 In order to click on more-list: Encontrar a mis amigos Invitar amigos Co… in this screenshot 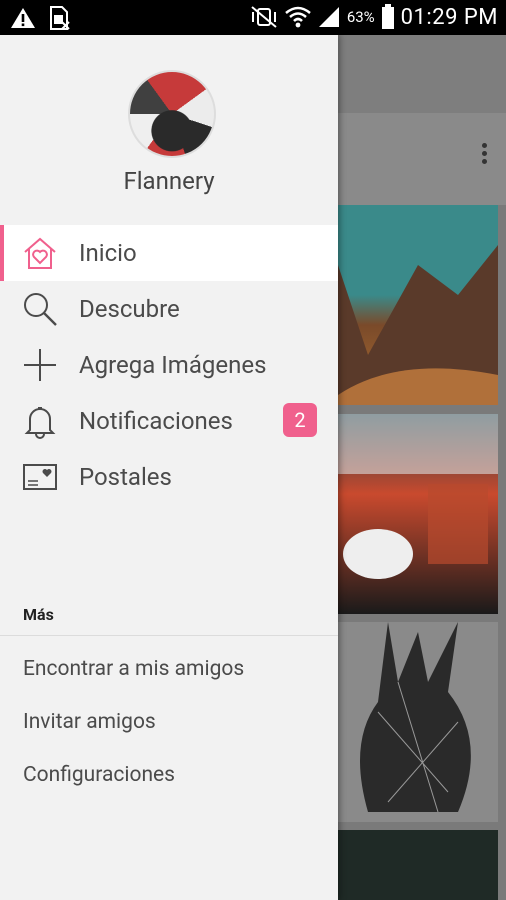, I will do `click(169, 721)`.